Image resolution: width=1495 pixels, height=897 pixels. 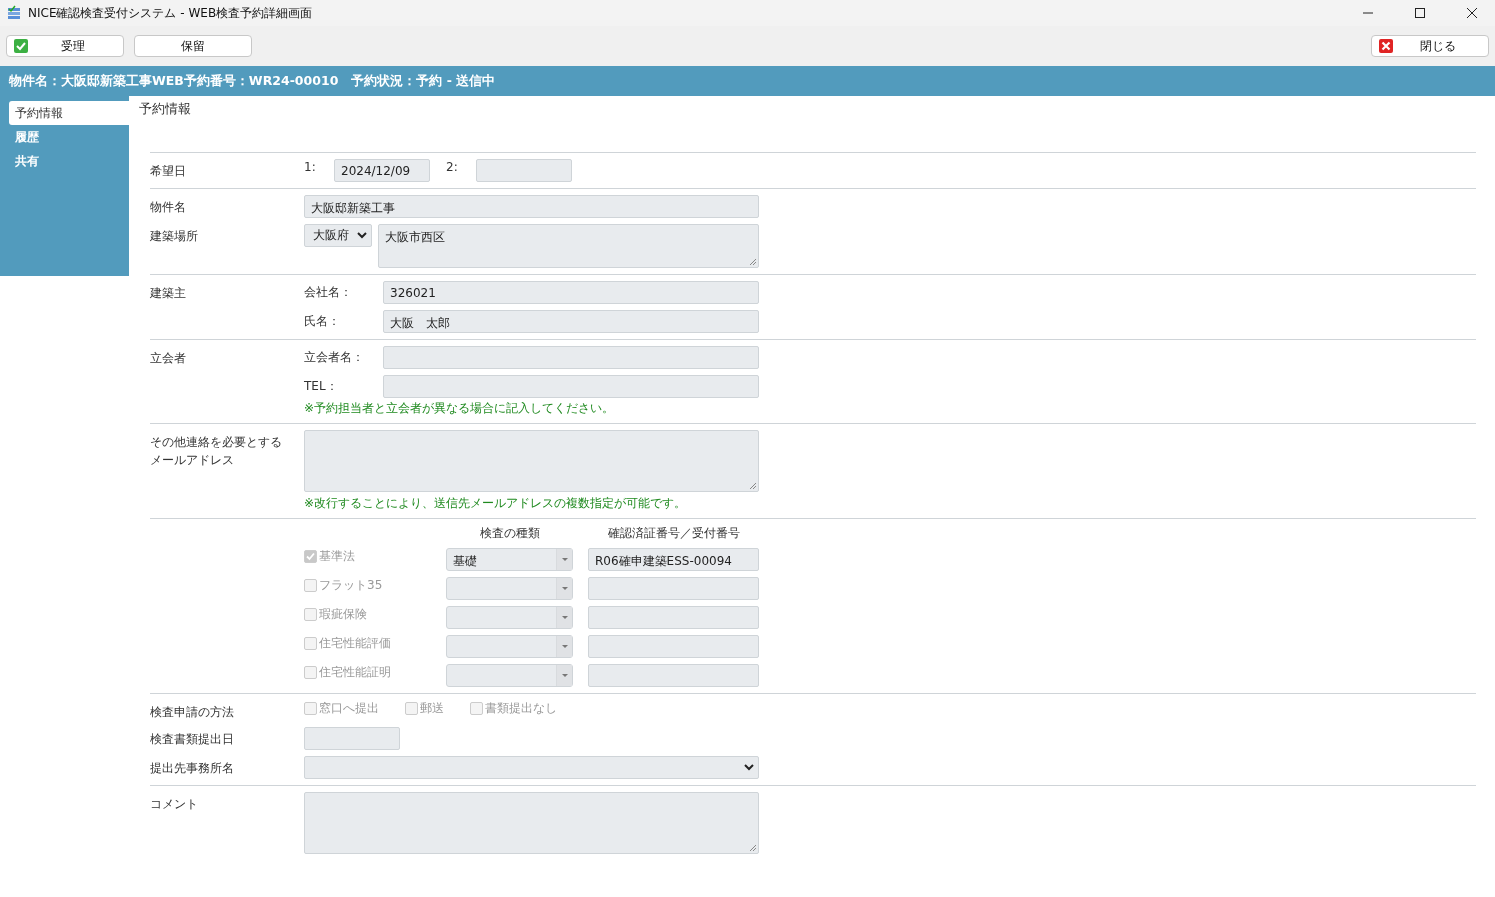 I want to click on header-bar: 物件名：大阪邸新築工事WEB予約番号：WR24-00010 予約状況：予約 - 送信中, so click(x=747, y=81).